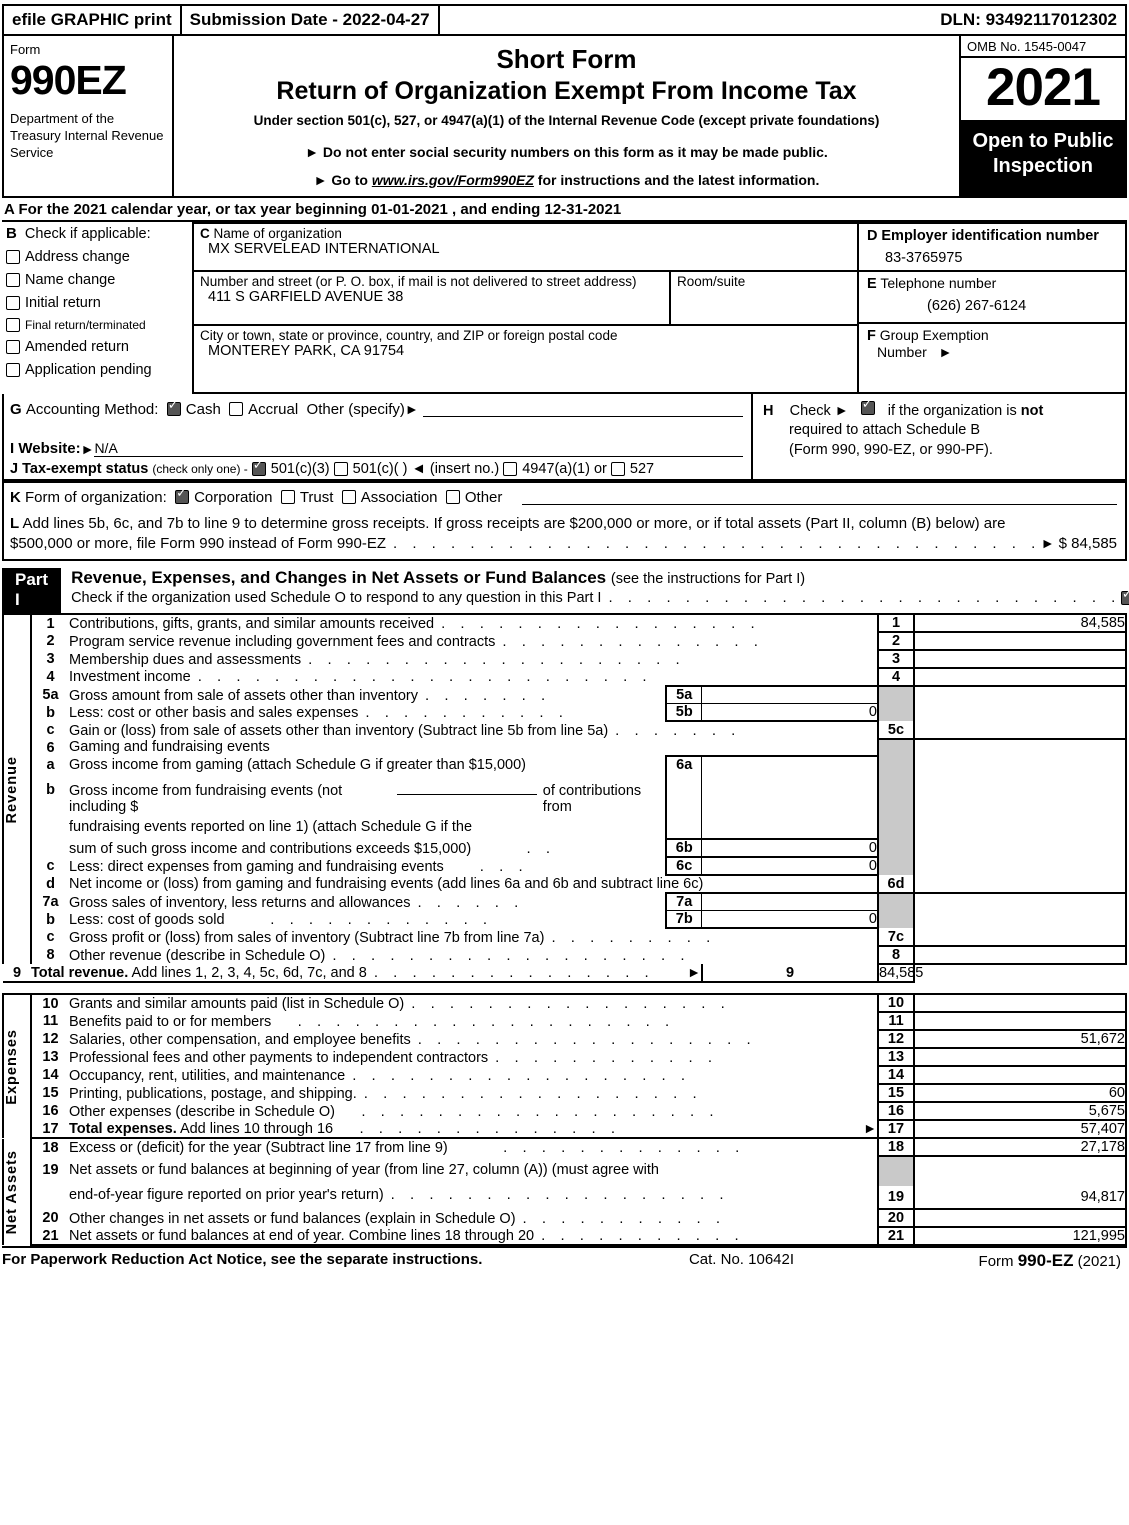 This screenshot has width=1129, height=1525. I want to click on line-amount: 60, so click(1020, 1094).